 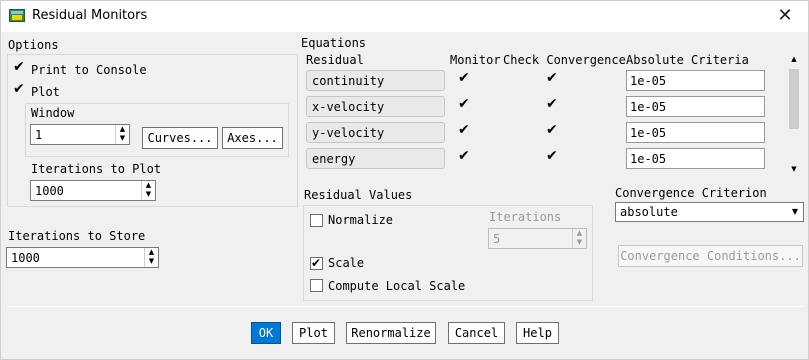 What do you see at coordinates (375, 80) in the screenshot?
I see `equation-name-field: continuity` at bounding box center [375, 80].